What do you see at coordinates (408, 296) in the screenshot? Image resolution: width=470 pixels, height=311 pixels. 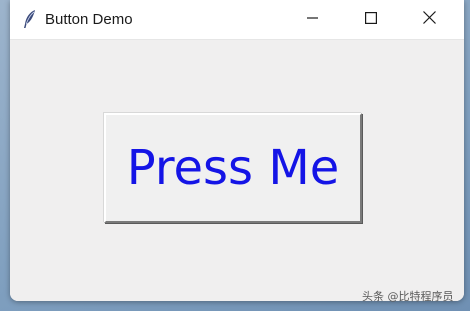 I see `watermark: 头条 @比特程序员` at bounding box center [408, 296].